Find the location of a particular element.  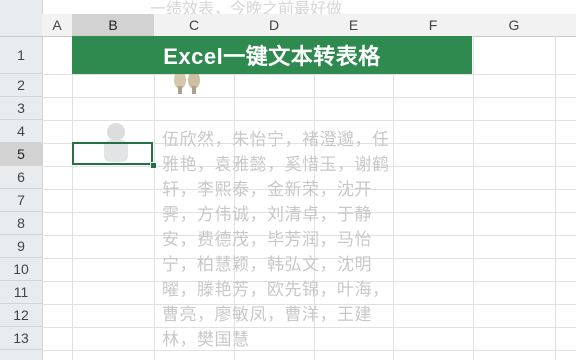

row-header-1: 1 is located at coordinates (21, 55).